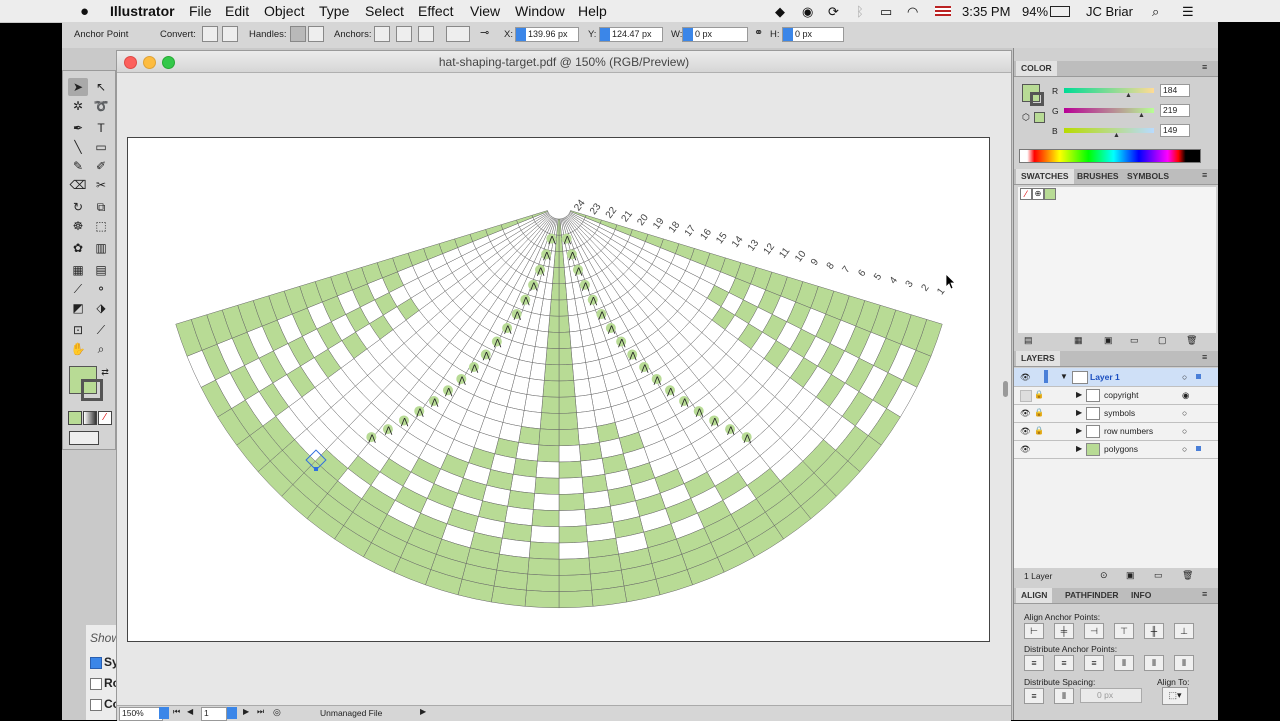 The width and height of the screenshot is (1280, 721). Describe the element at coordinates (1141, 595) in the screenshot. I see `info-tab: INFO` at that location.